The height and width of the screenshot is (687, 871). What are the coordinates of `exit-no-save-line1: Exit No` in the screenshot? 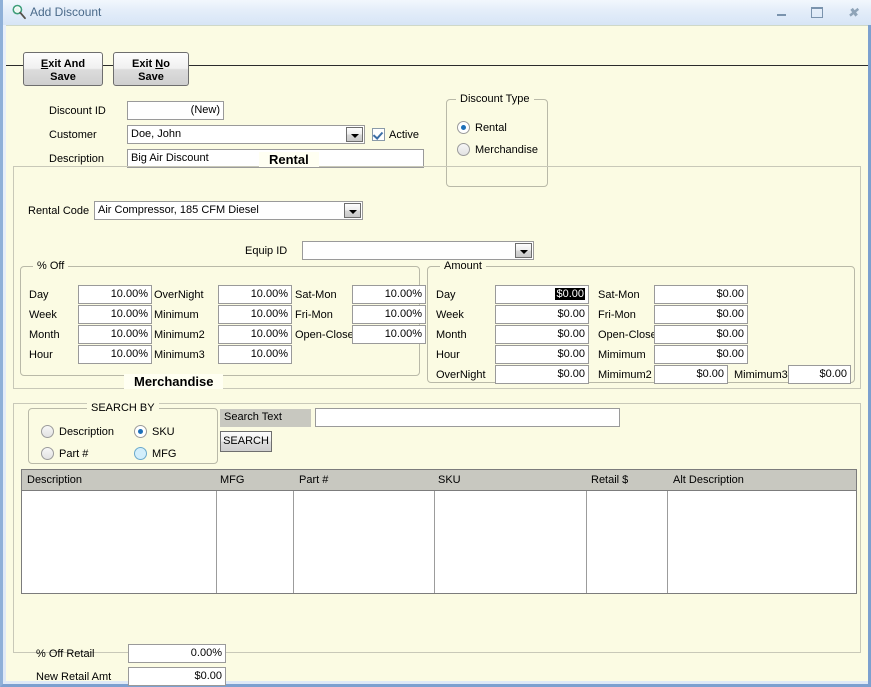 It's located at (151, 64).